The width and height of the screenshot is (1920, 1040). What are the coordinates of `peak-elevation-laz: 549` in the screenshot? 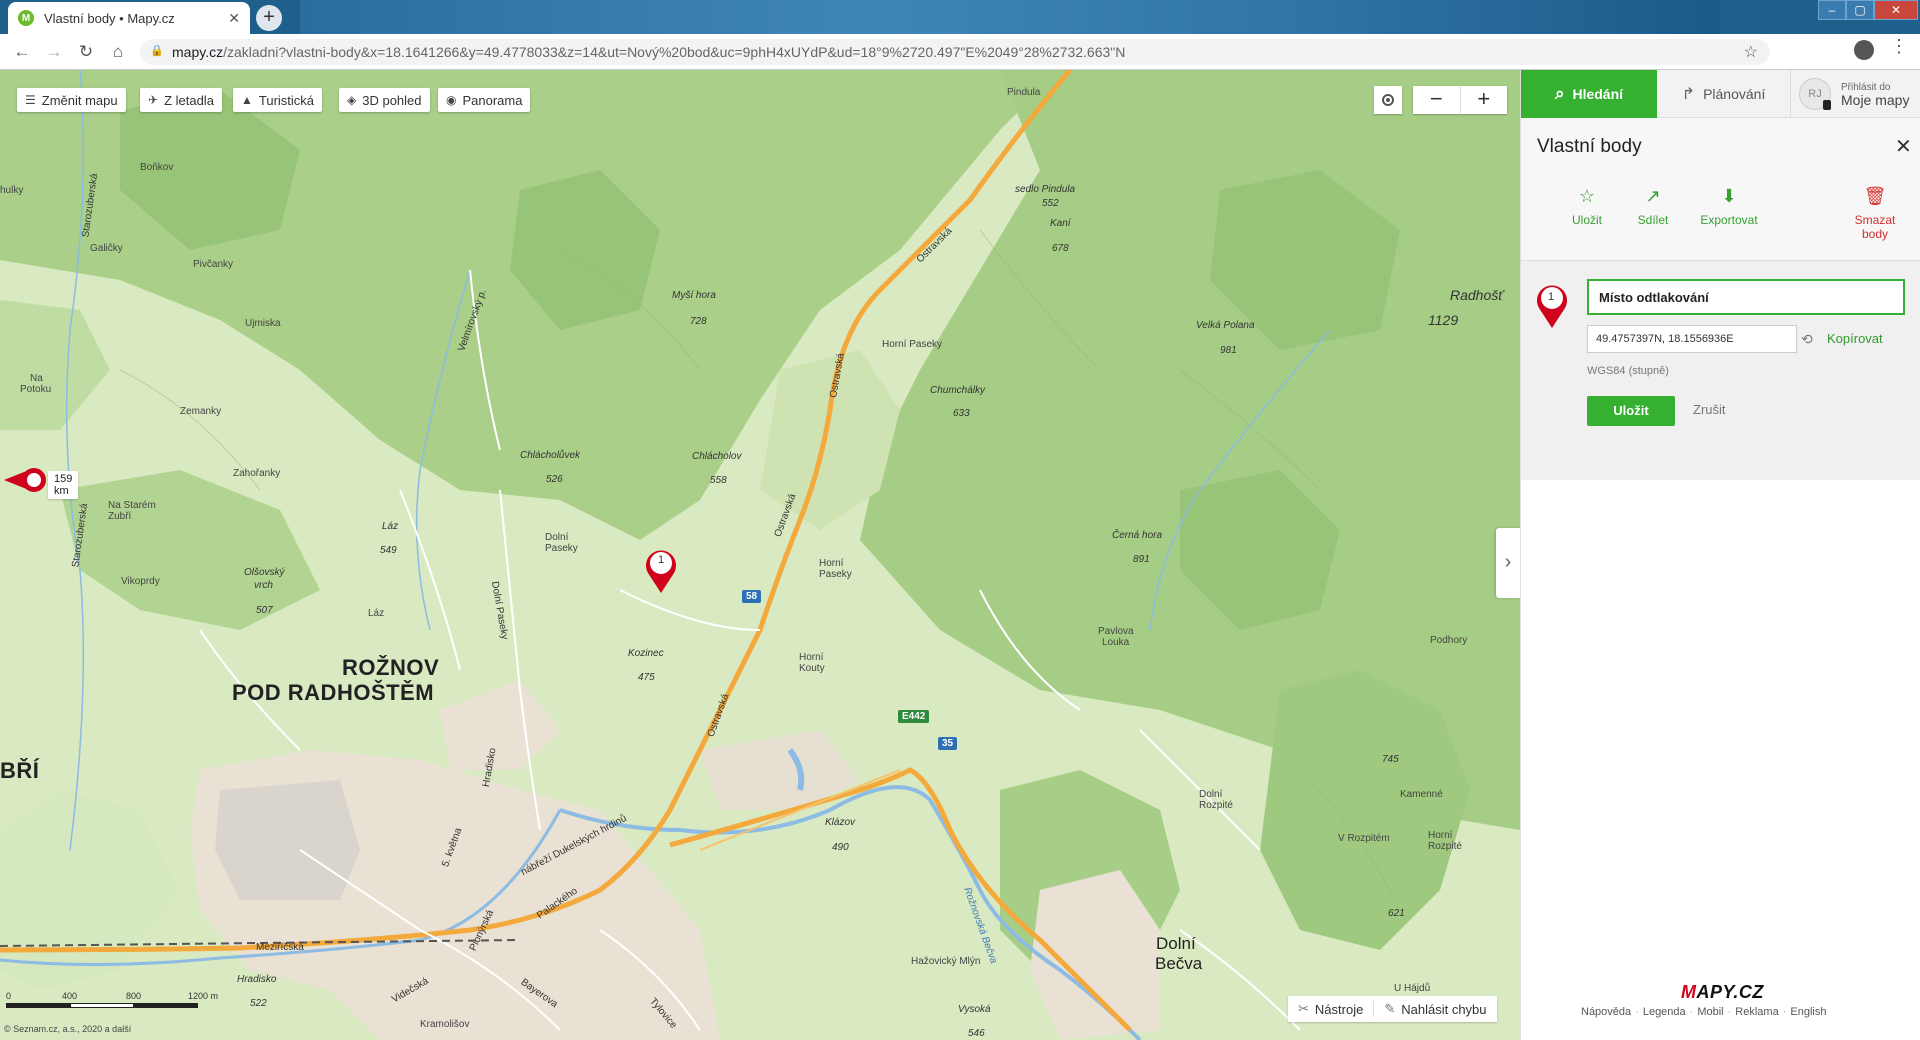 It's located at (388, 550).